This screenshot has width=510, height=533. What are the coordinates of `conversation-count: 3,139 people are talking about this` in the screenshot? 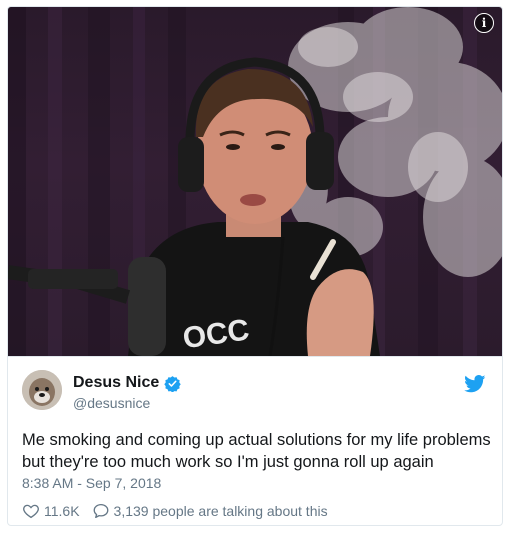 It's located at (220, 511).